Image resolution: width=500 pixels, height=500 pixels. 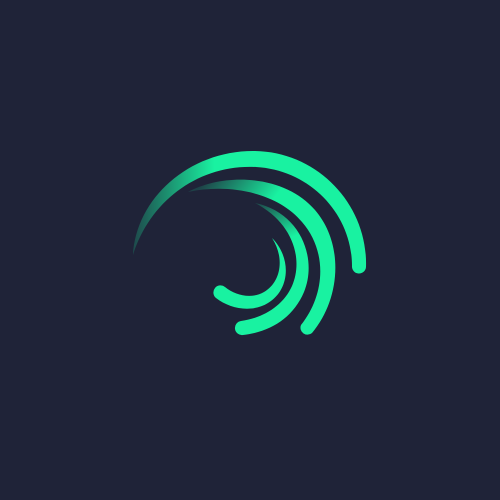 I want to click on middle-lower-arc, so click(x=271, y=269).